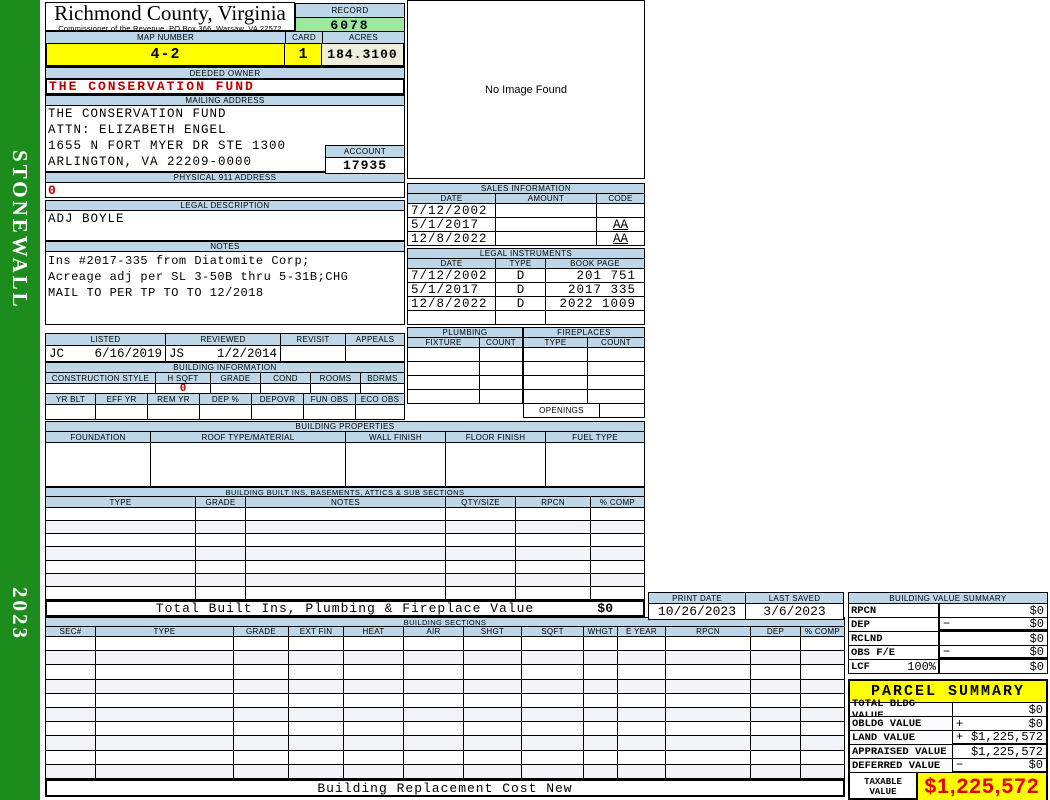 The height and width of the screenshot is (800, 1050). Describe the element at coordinates (584, 411) in the screenshot. I see `openings-row: OPENINGS` at that location.